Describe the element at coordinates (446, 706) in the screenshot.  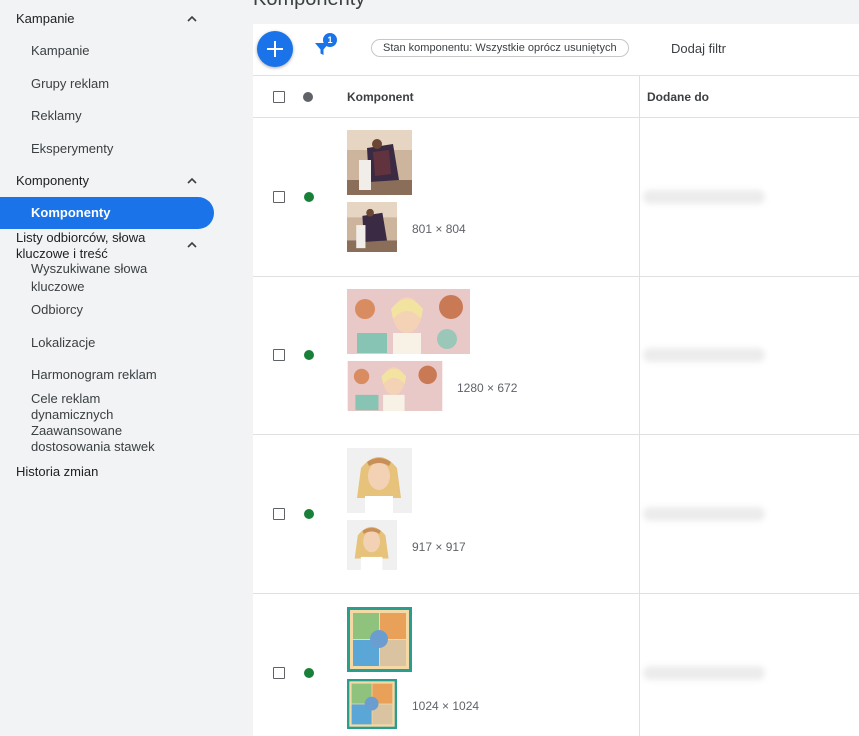
I see `asset-dimensions: 1024 × 1024` at that location.